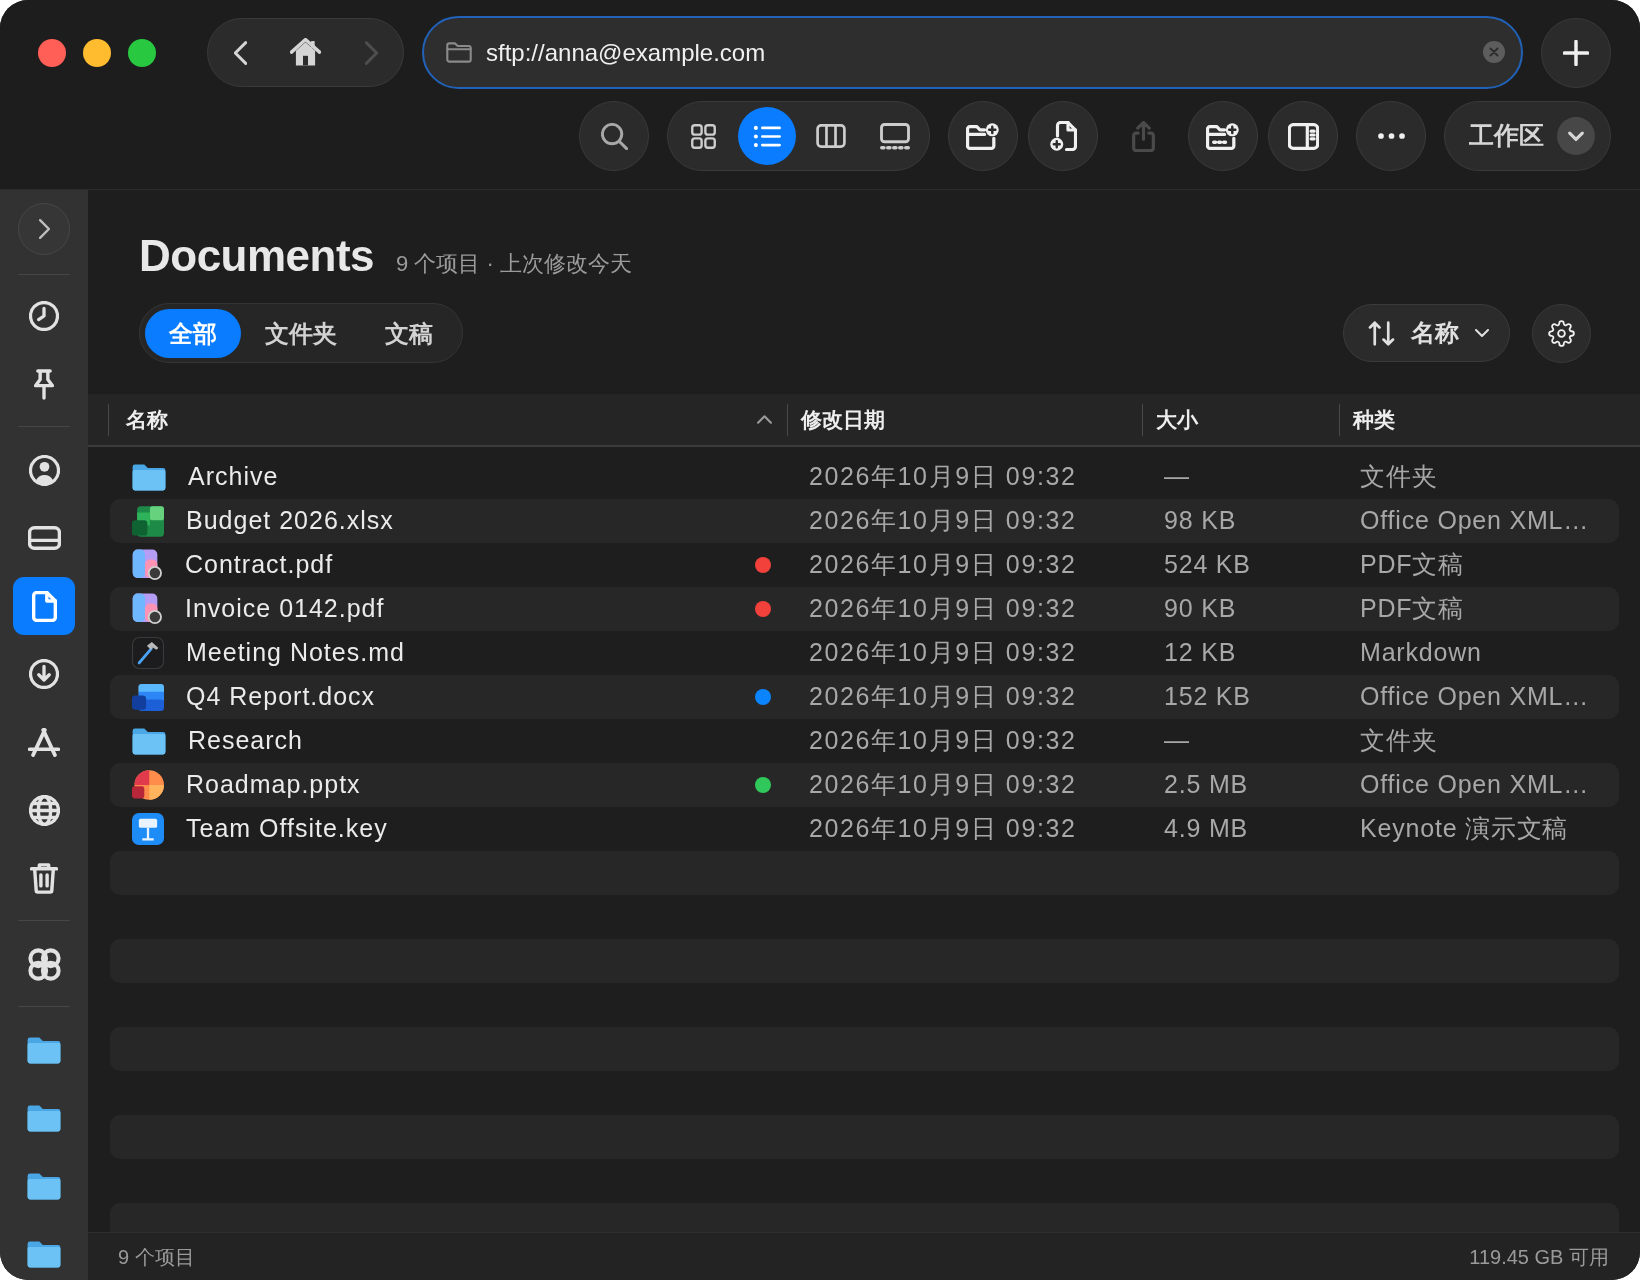  What do you see at coordinates (447, 419) in the screenshot?
I see `column-header: 名称` at bounding box center [447, 419].